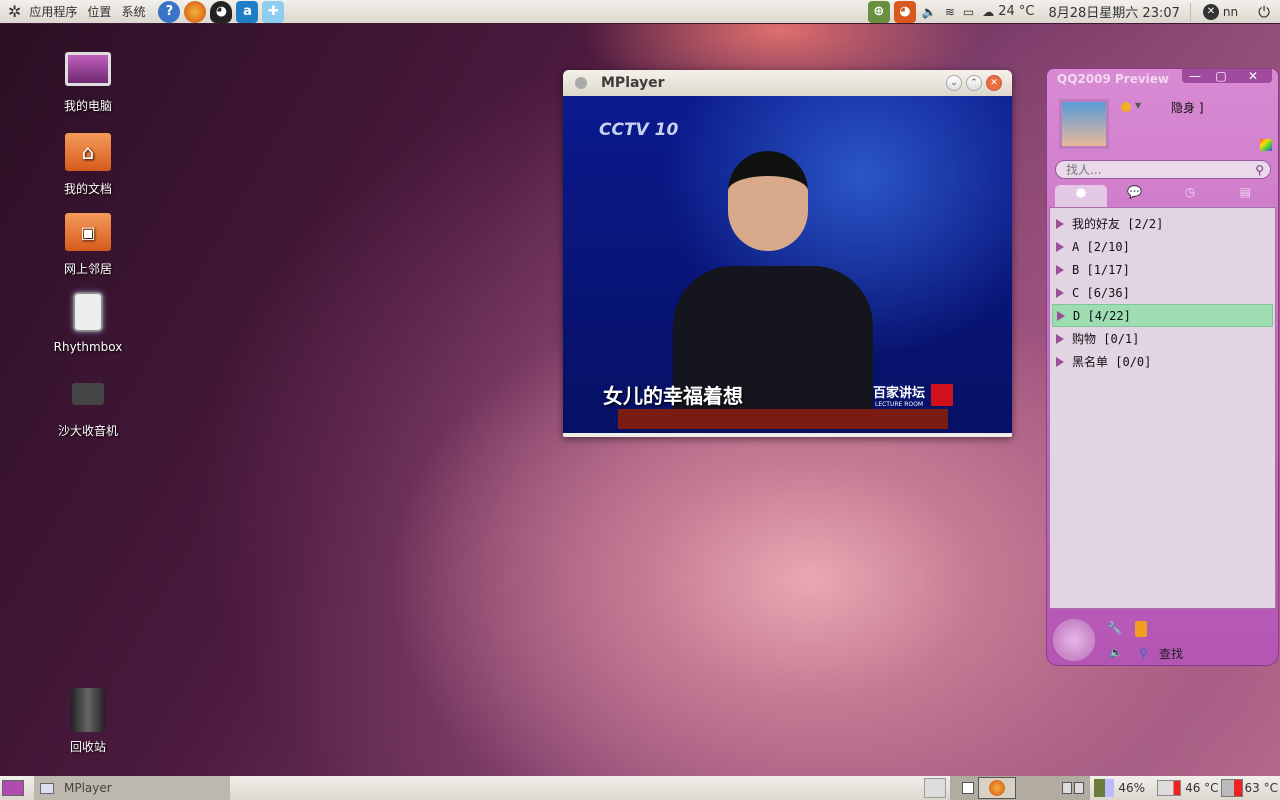 This screenshot has height=800, width=1280. I want to click on power-icon: ⏻, so click(1264, 12).